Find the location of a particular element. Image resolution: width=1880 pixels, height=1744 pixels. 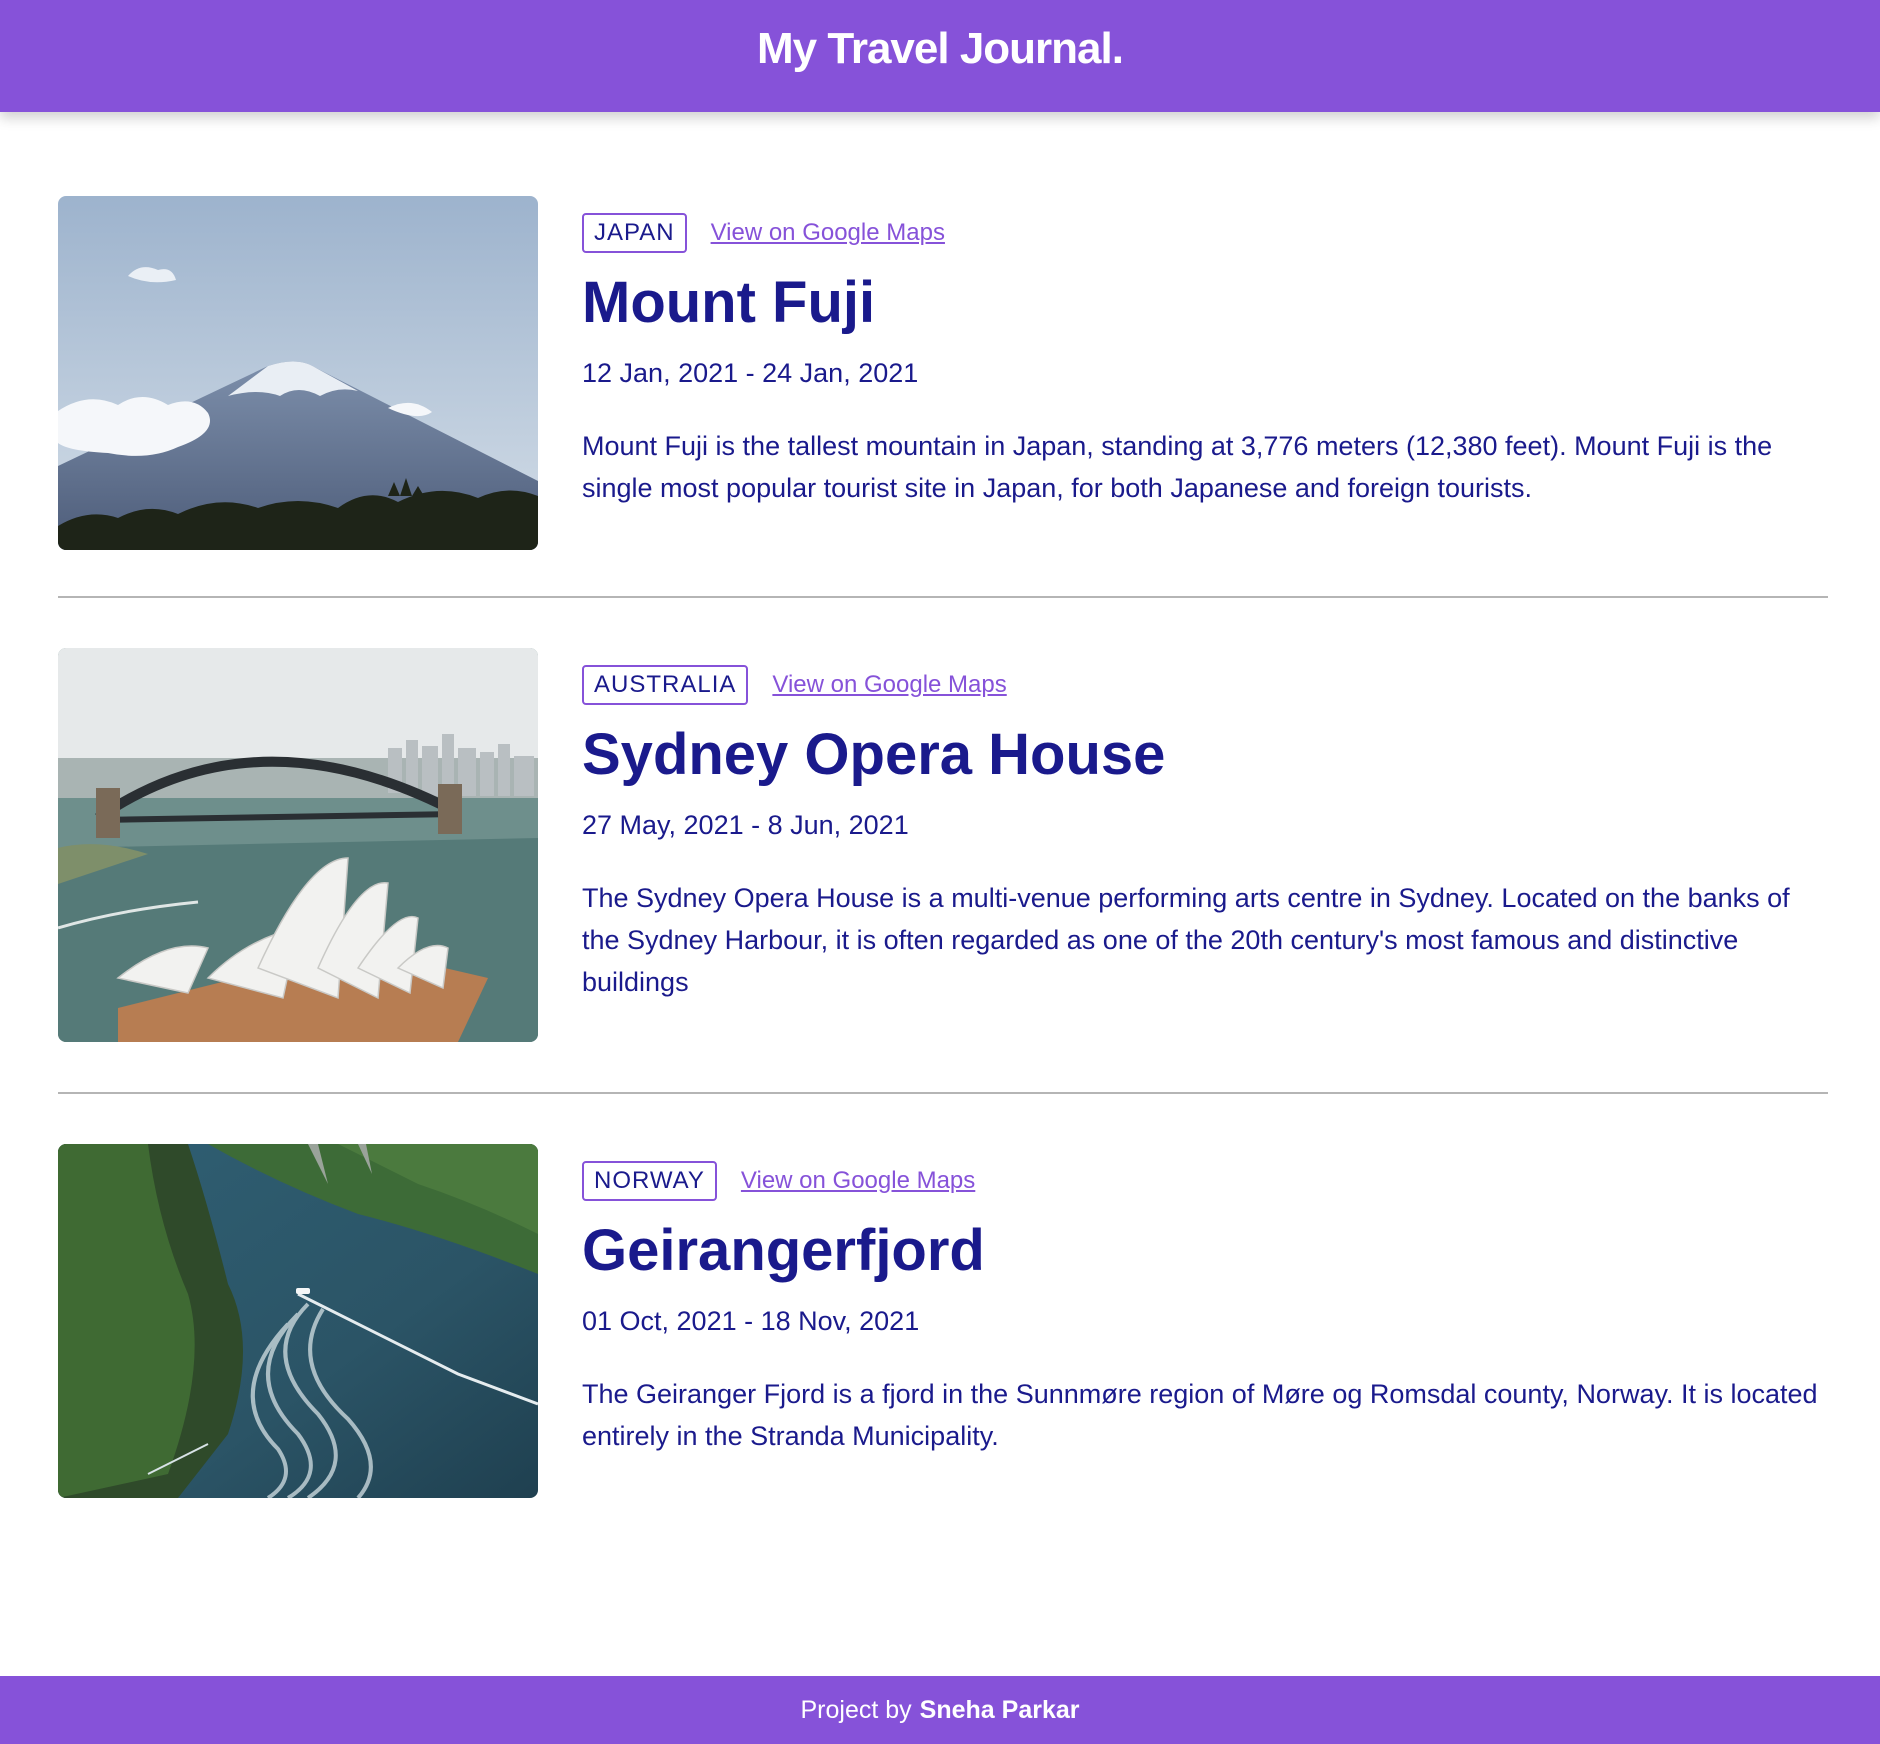

entry-photo-sydney-opera-house is located at coordinates (298, 845).